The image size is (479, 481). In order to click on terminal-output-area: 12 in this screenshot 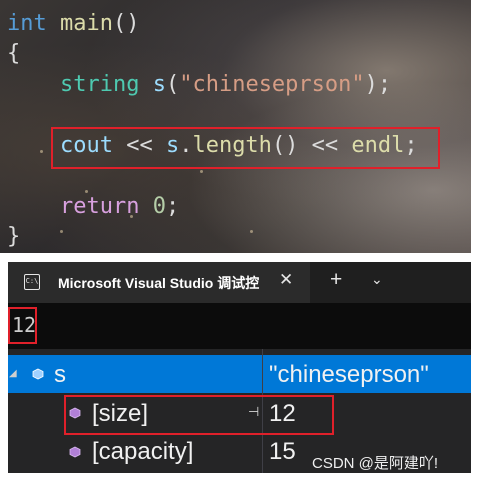, I will do `click(239, 326)`.